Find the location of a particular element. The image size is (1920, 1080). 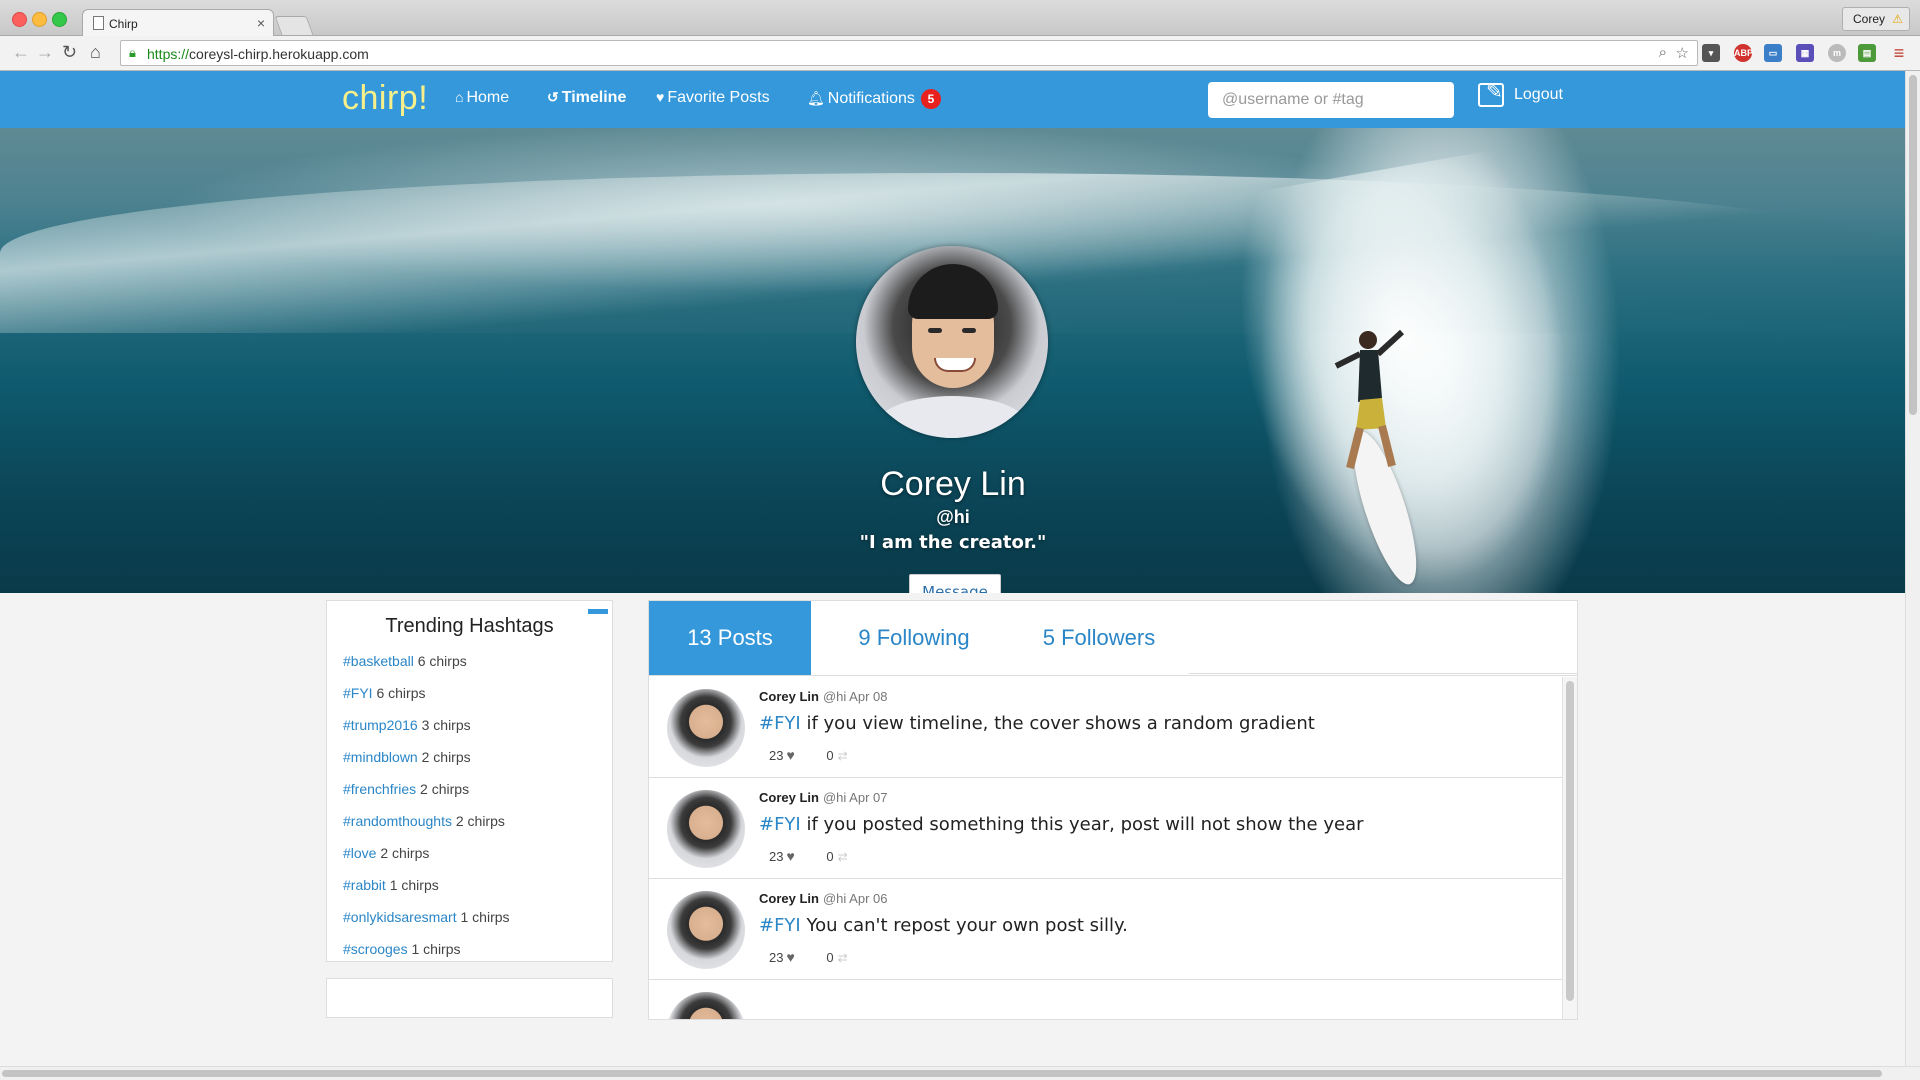

logout-button: Logout is located at coordinates (1520, 93).